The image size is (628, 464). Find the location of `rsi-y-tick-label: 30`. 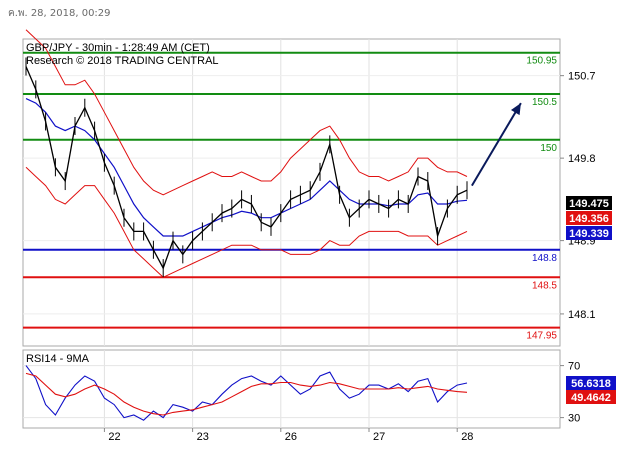

rsi-y-tick-label: 30 is located at coordinates (574, 419).